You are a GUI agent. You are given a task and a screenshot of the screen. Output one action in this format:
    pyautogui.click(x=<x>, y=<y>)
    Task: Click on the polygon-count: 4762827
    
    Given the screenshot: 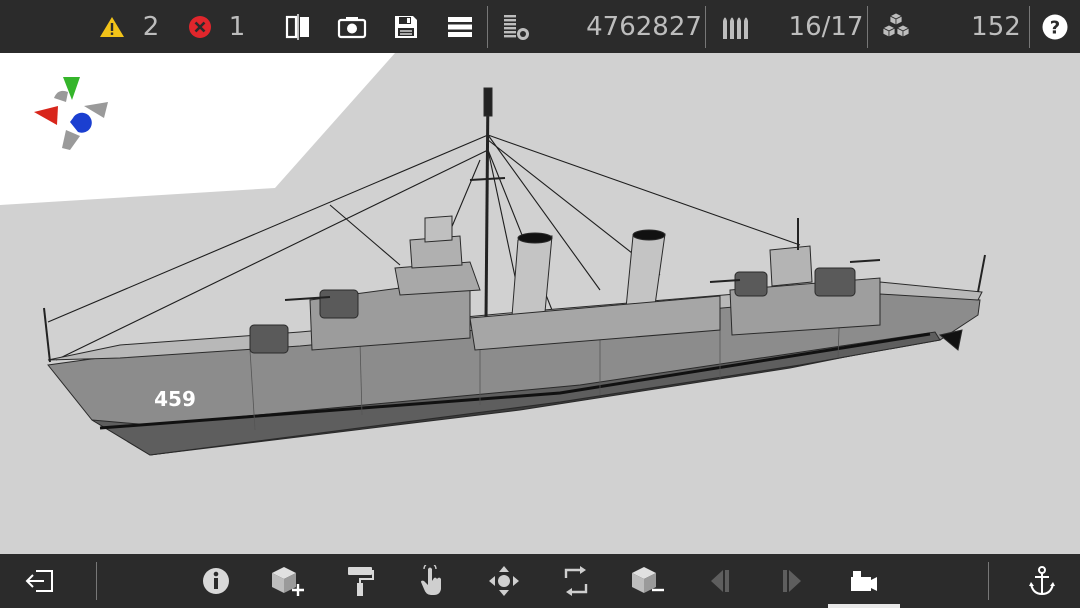 What is the action you would take?
    pyautogui.click(x=644, y=26)
    